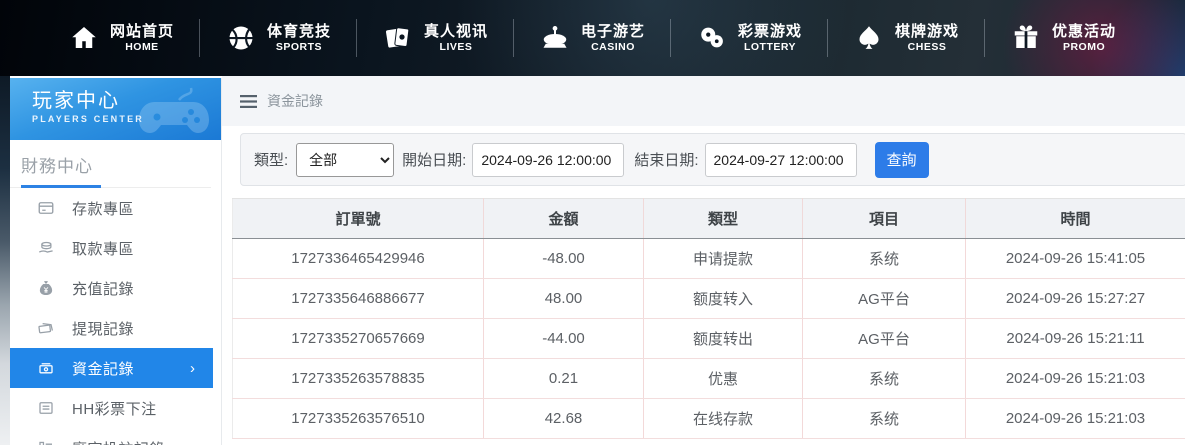  I want to click on table-header-row: 訂單號 金額 類型 項目 時間, so click(708, 218).